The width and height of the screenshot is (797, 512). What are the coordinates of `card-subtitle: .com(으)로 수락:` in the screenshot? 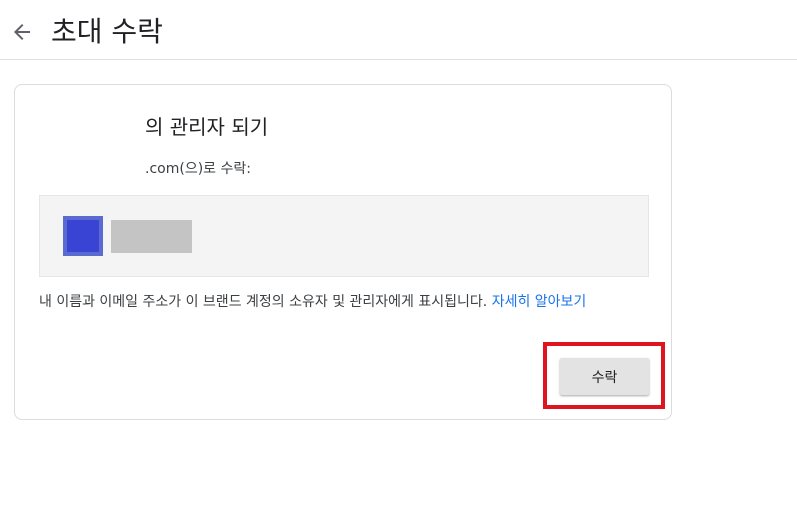 It's located at (198, 169).